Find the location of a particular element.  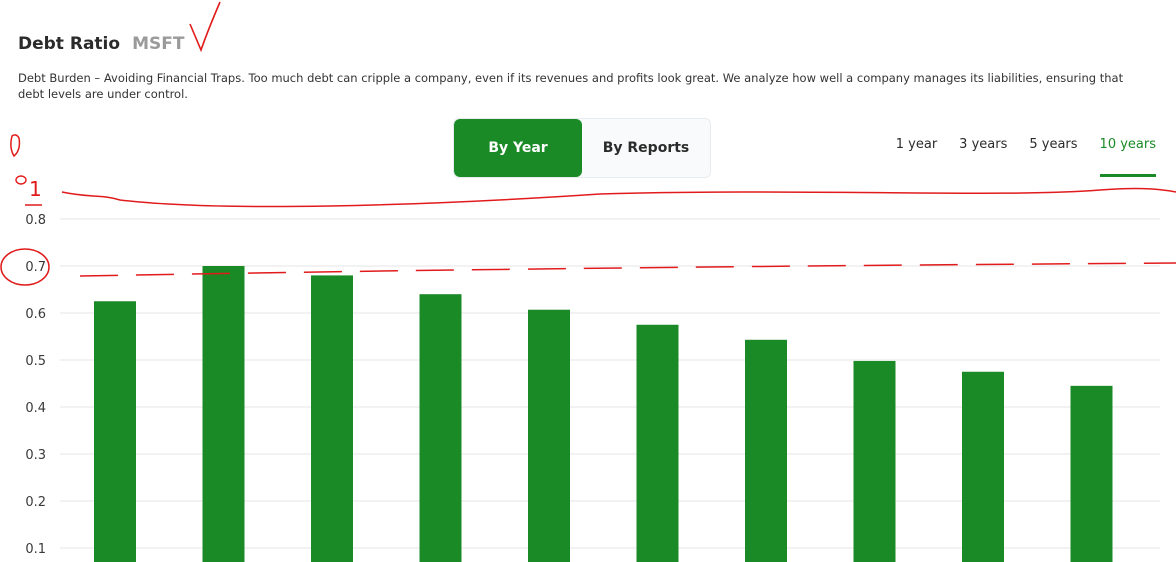

view-toggle: By Year By Reports is located at coordinates (582, 148).